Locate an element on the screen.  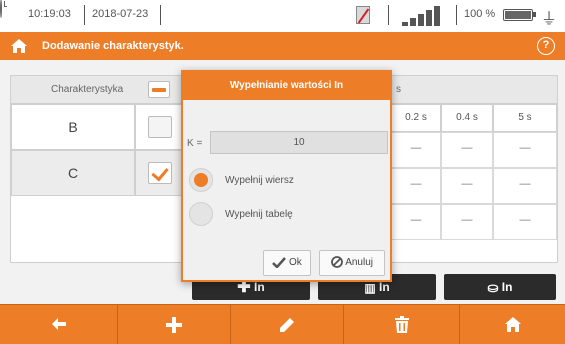
check-icon is located at coordinates (279, 263).